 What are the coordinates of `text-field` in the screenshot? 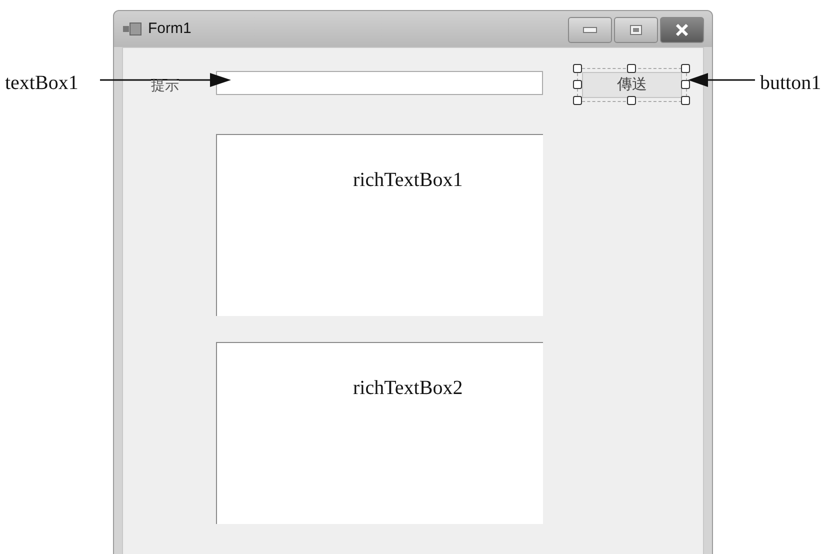 It's located at (379, 83).